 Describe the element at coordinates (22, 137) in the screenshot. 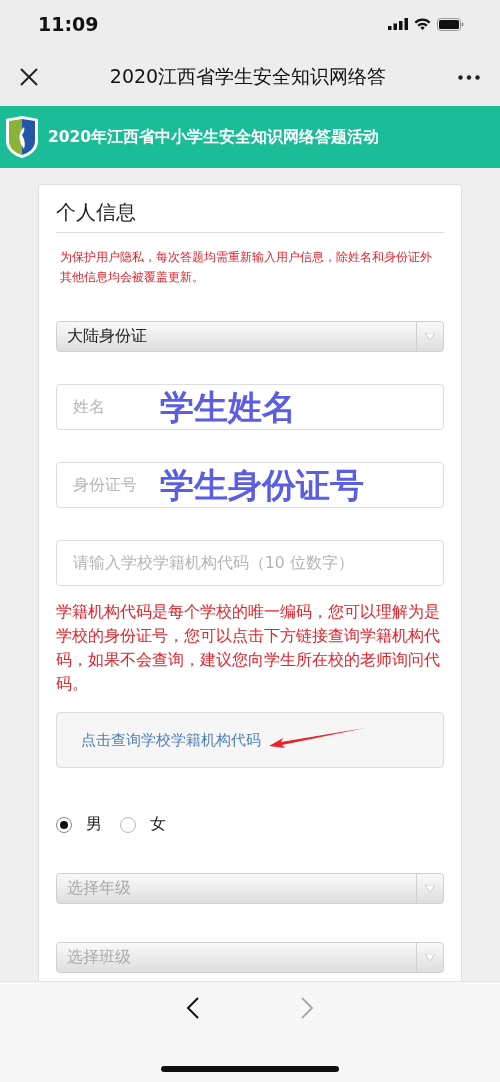

I see `shield-logo-icon` at that location.